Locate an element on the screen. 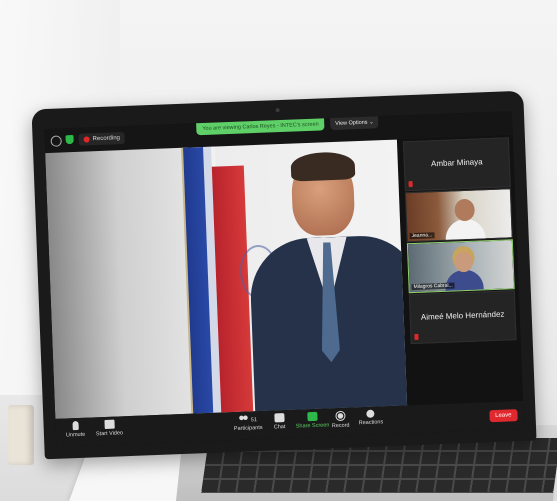 The image size is (557, 501). cup is located at coordinates (21, 435).